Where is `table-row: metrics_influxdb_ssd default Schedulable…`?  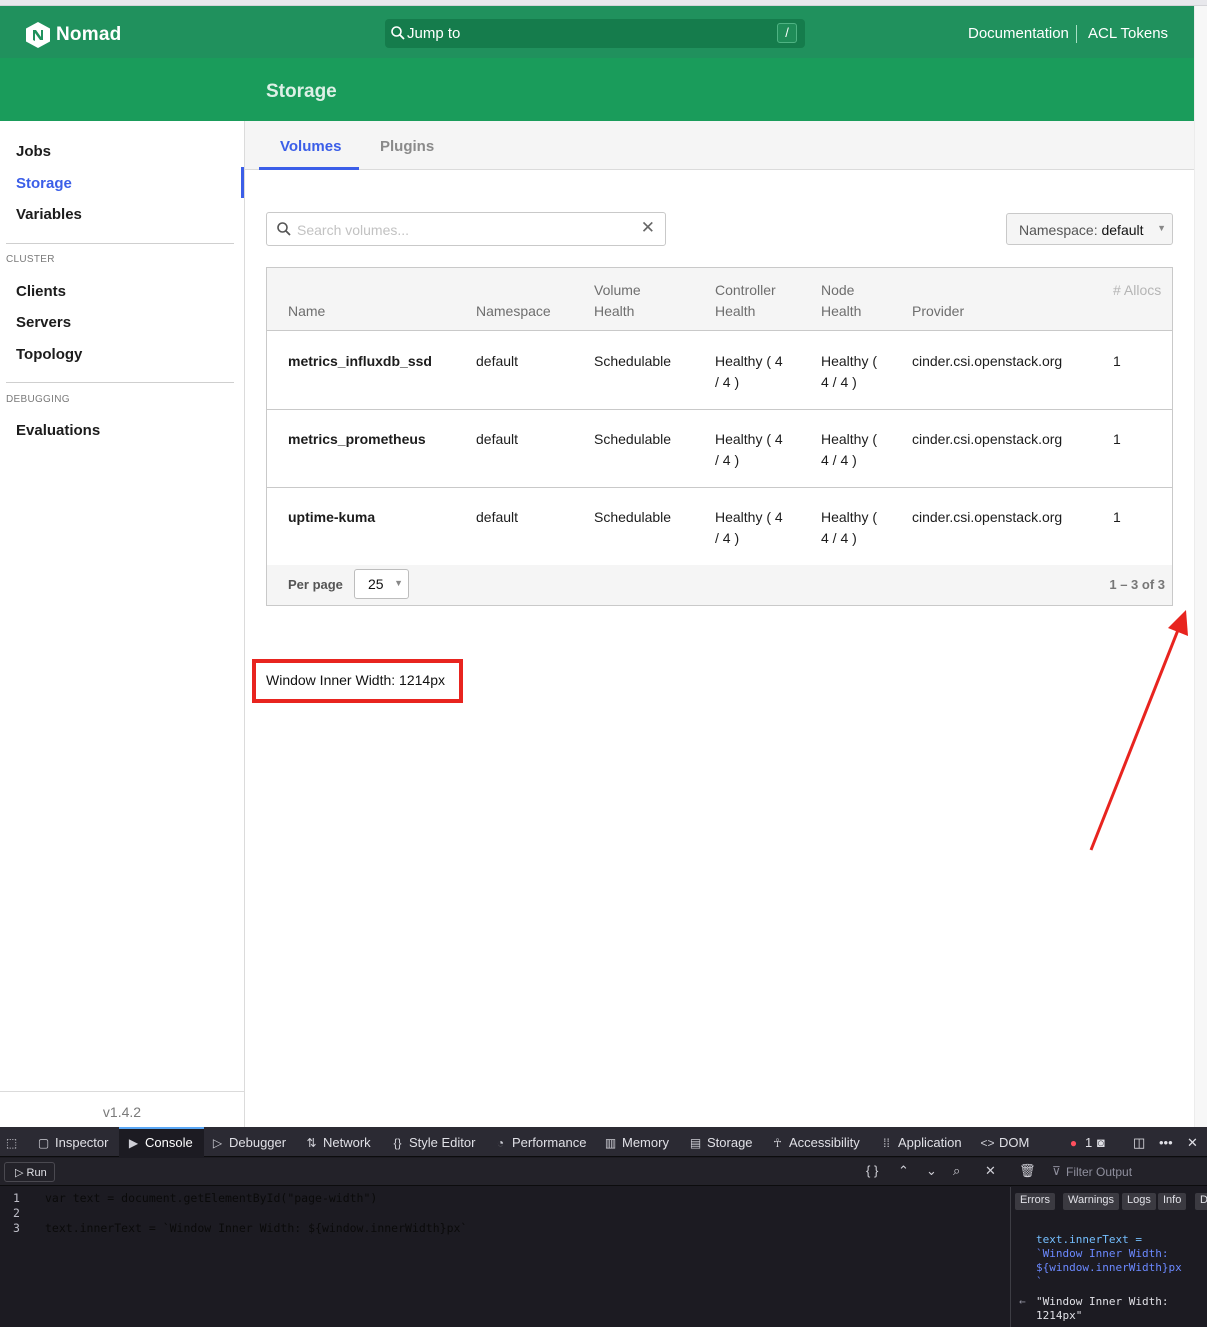
table-row: metrics_influxdb_ssd default Schedulable… is located at coordinates (719, 371).